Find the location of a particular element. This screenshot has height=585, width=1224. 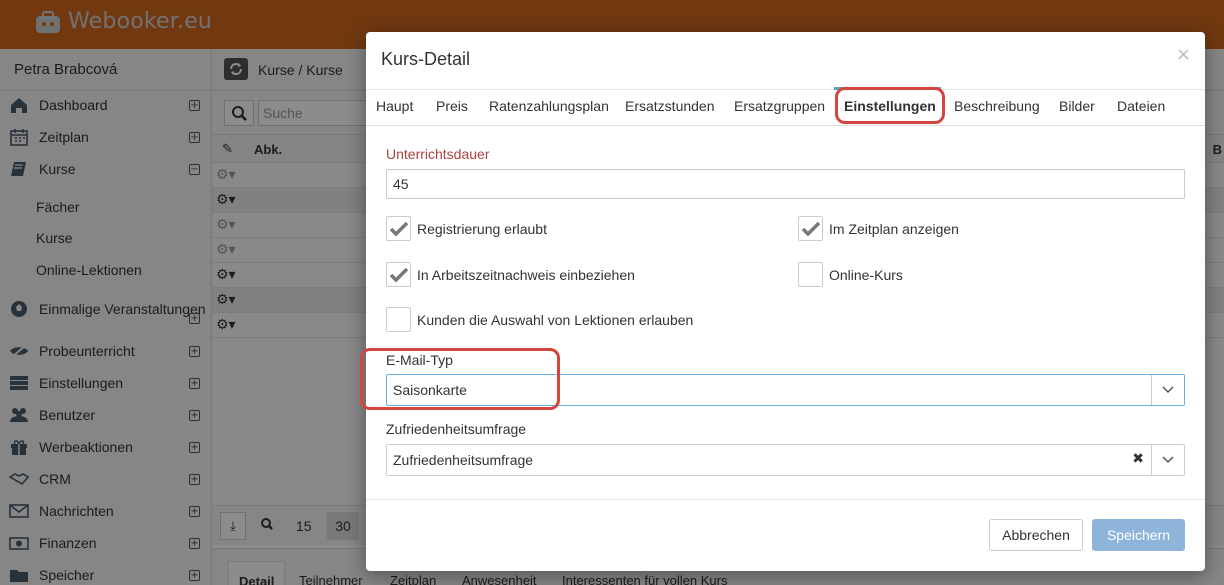

checkbox-online-kurs: Online-Kurs is located at coordinates (850, 274).